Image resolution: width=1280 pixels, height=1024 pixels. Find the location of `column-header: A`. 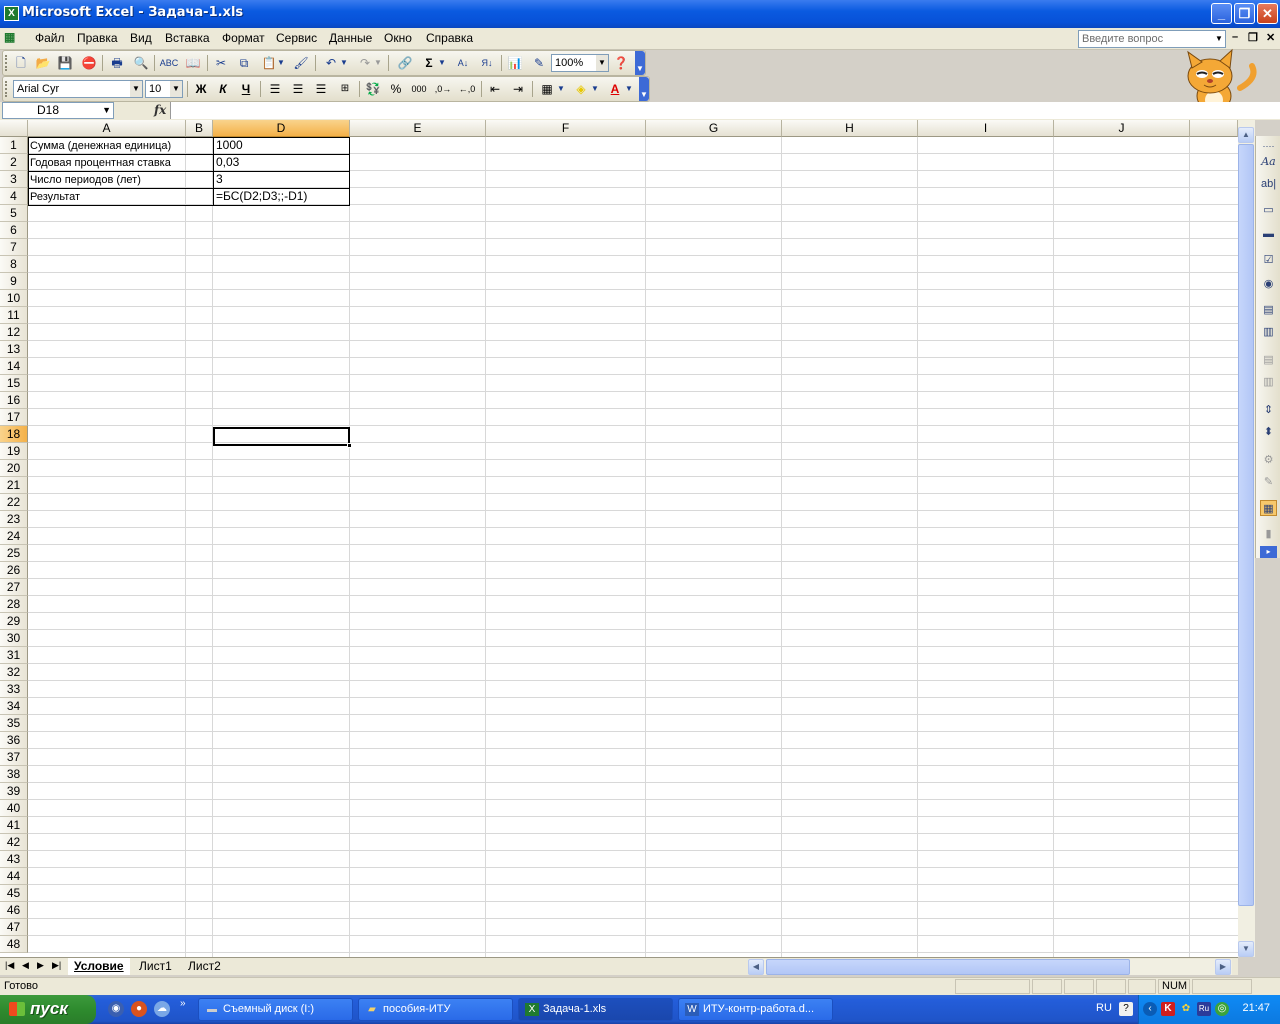

column-header: A is located at coordinates (107, 128).